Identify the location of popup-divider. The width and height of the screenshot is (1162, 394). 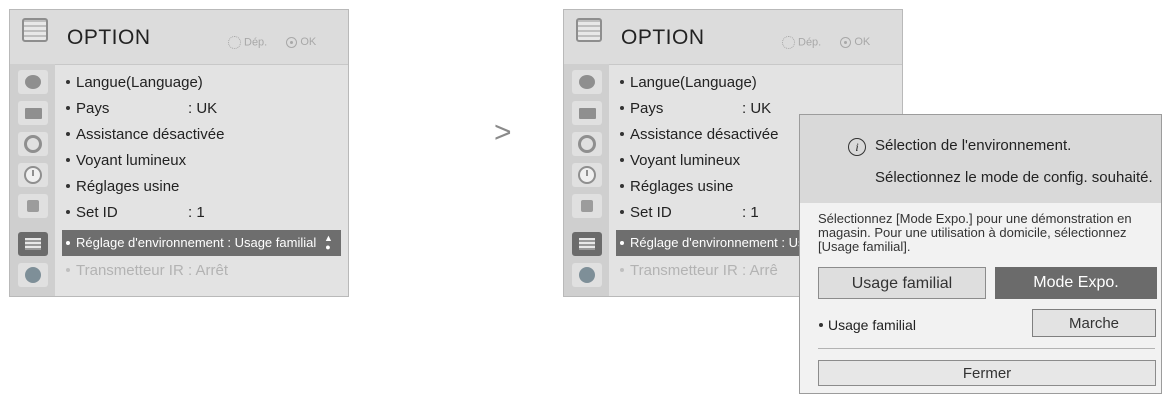
(986, 348).